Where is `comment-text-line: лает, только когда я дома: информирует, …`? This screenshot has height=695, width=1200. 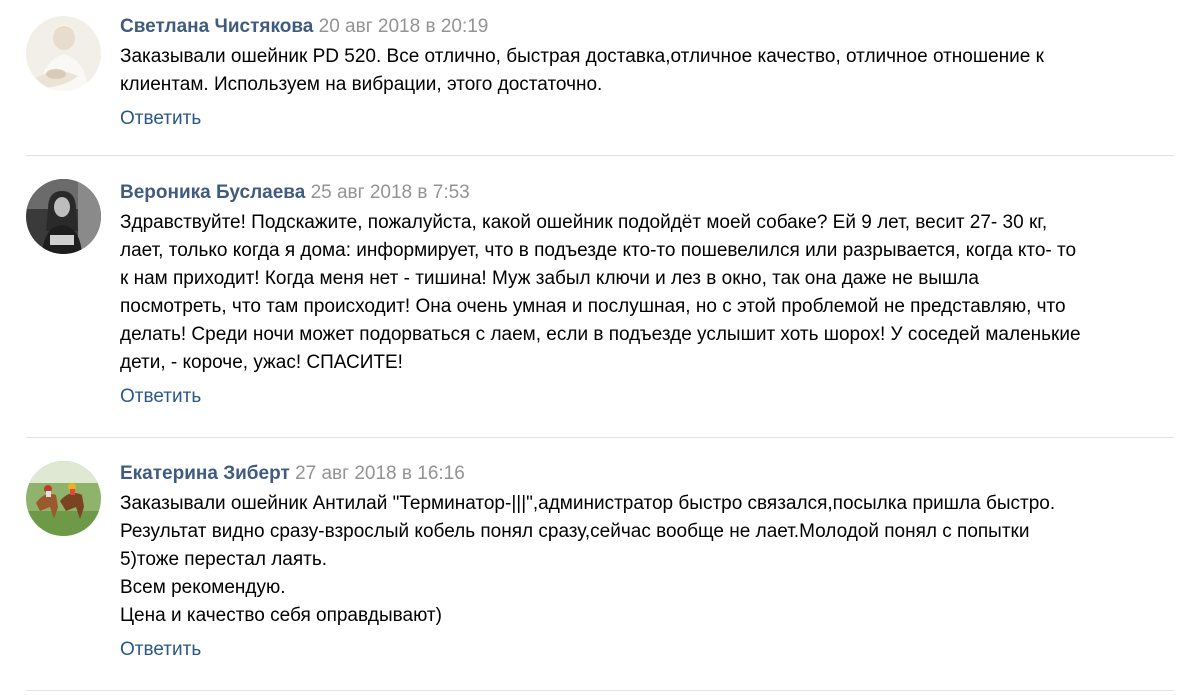
comment-text-line: лает, только когда я дома: информирует, … is located at coordinates (598, 250).